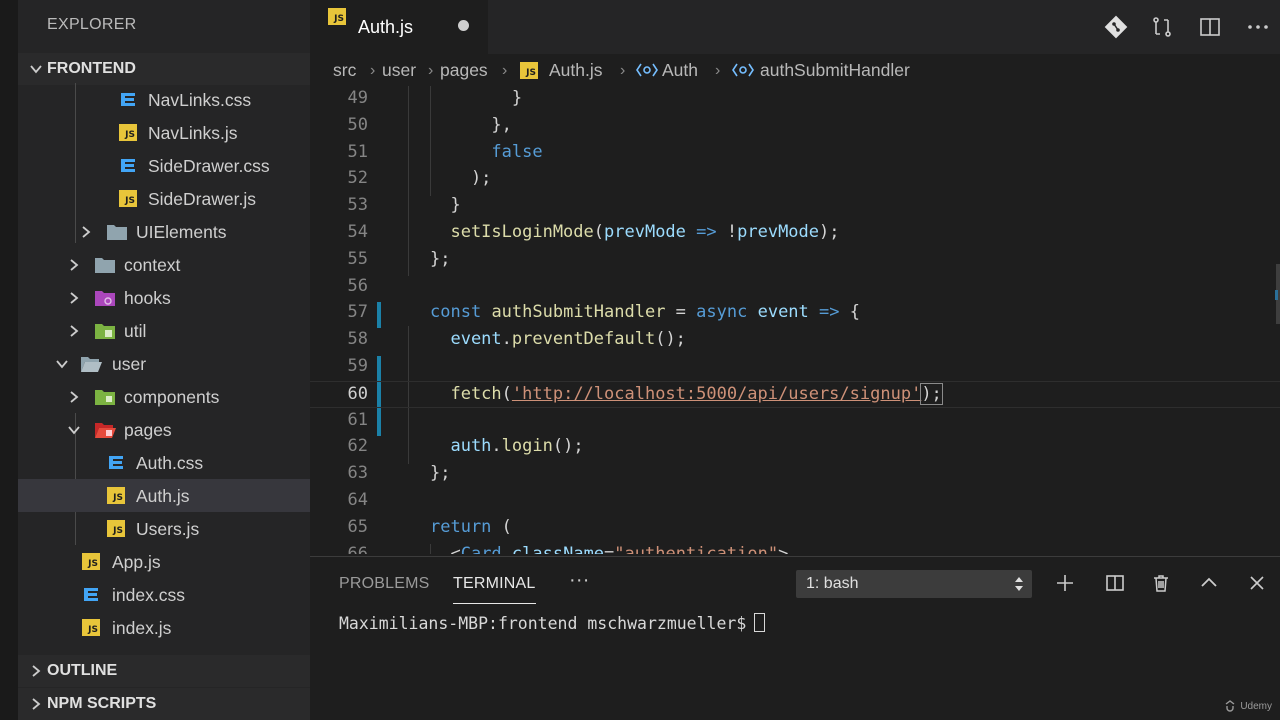  Describe the element at coordinates (835, 70) in the screenshot. I see `breadcrumb-item: authSubmitHandler` at that location.